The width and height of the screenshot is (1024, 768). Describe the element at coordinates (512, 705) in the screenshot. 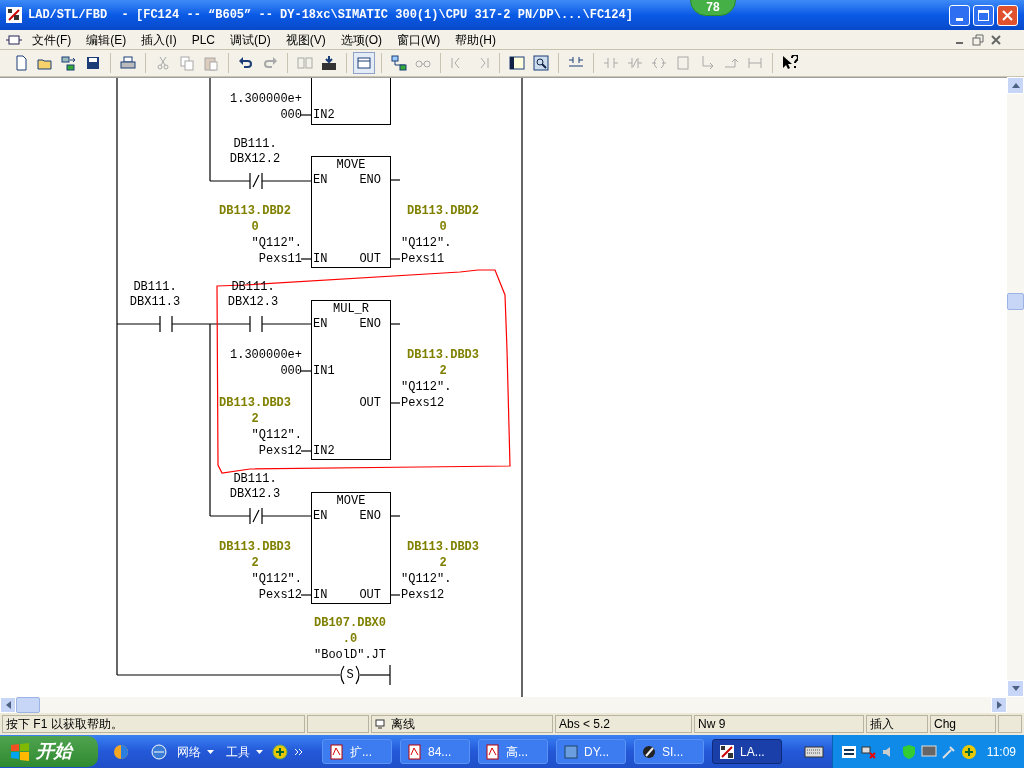

I see `horizontal-scrollbar` at that location.